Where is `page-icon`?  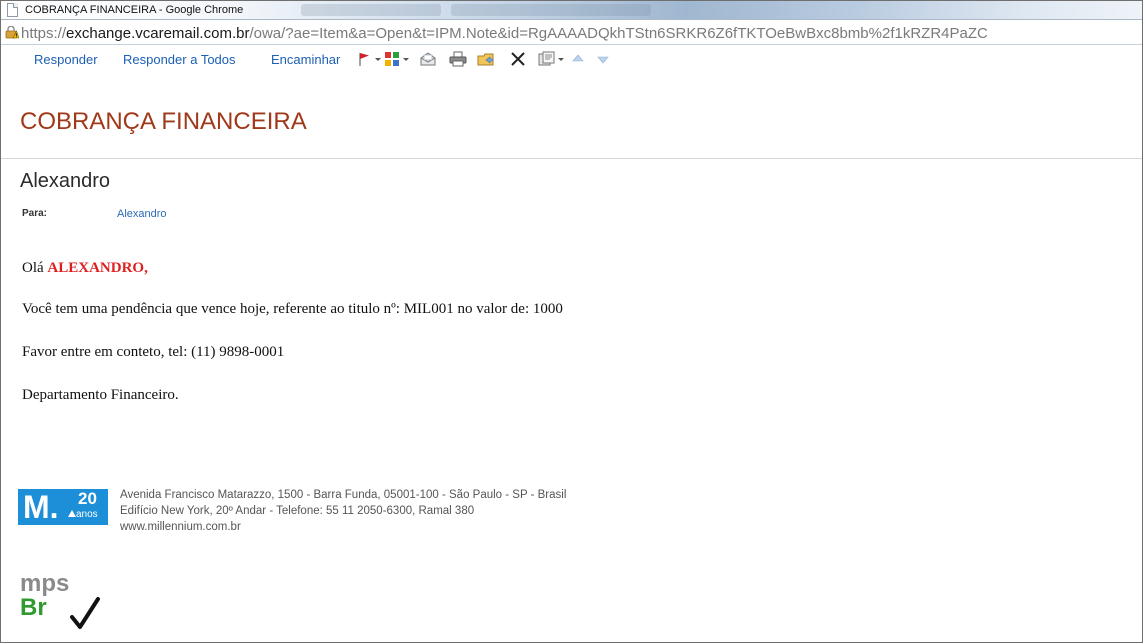 page-icon is located at coordinates (12, 10).